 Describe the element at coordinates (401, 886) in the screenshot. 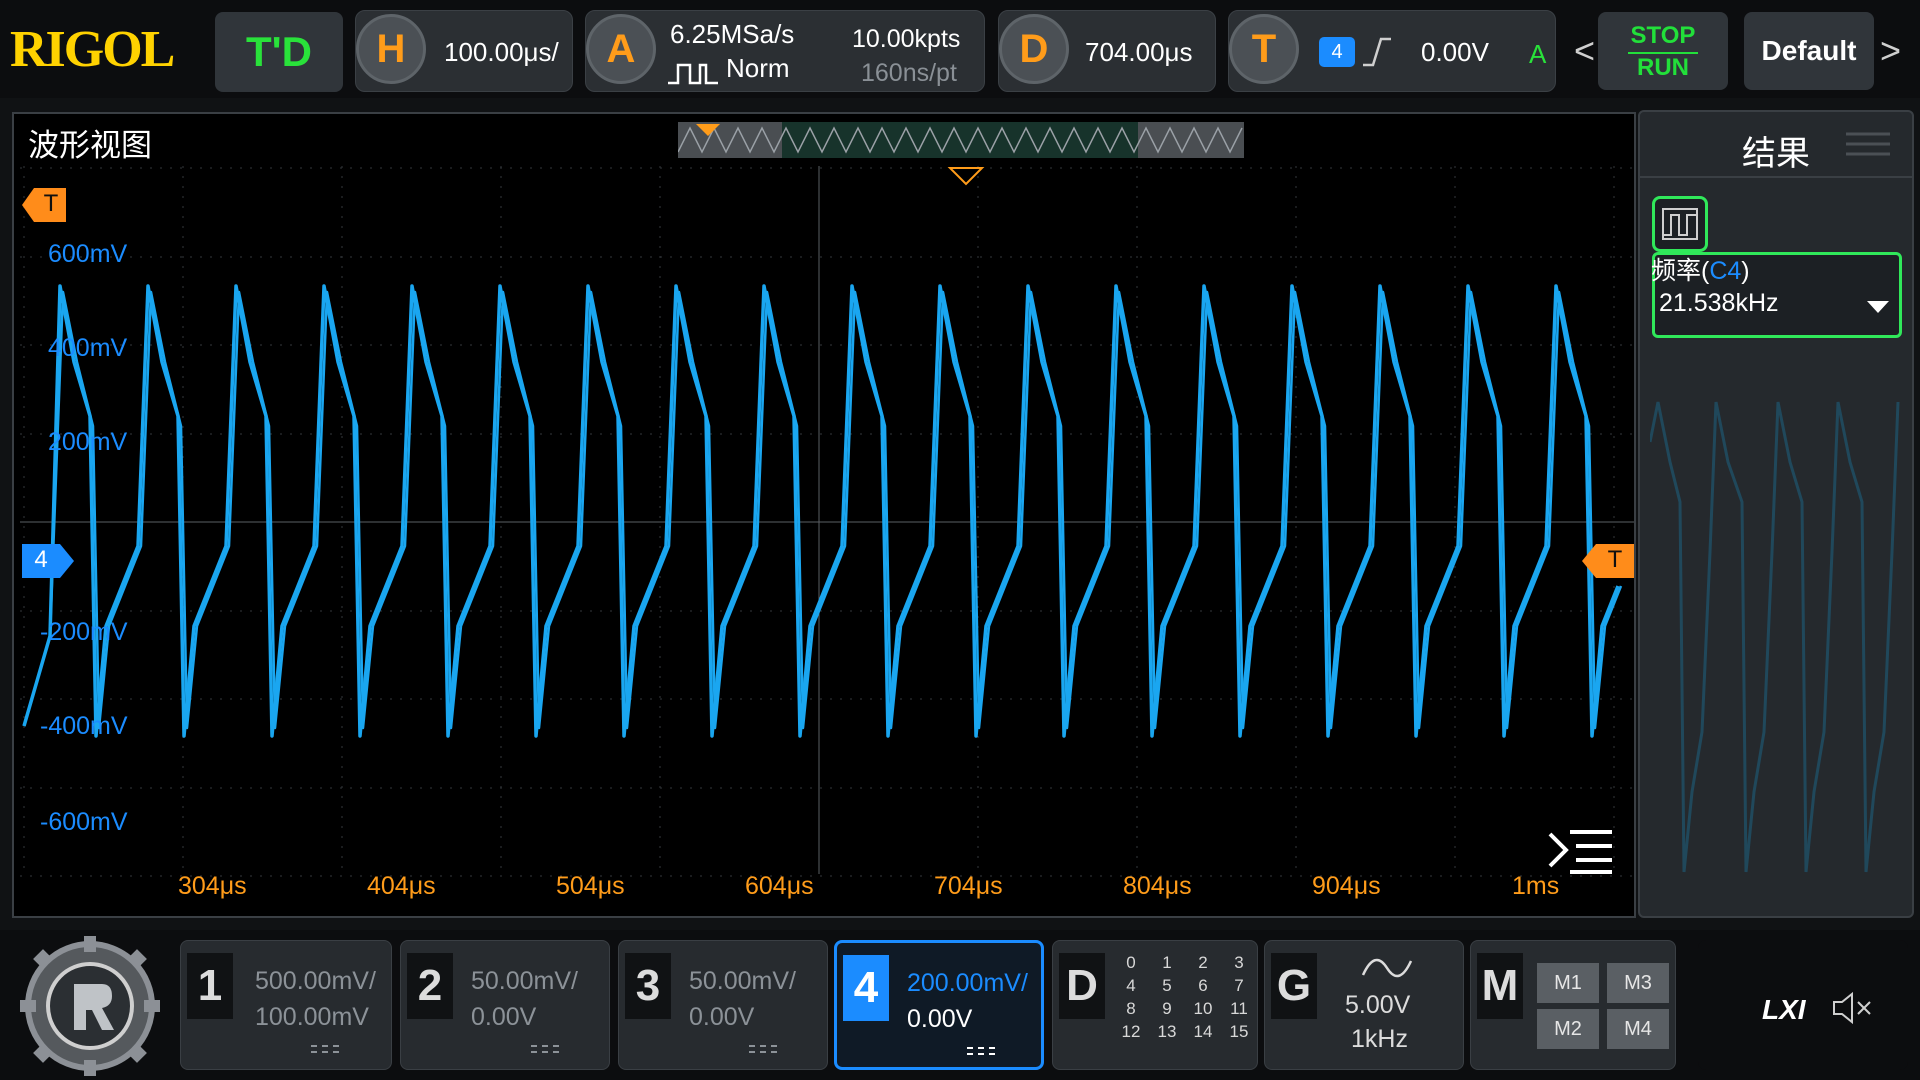

I see `x-label: 404μs` at that location.